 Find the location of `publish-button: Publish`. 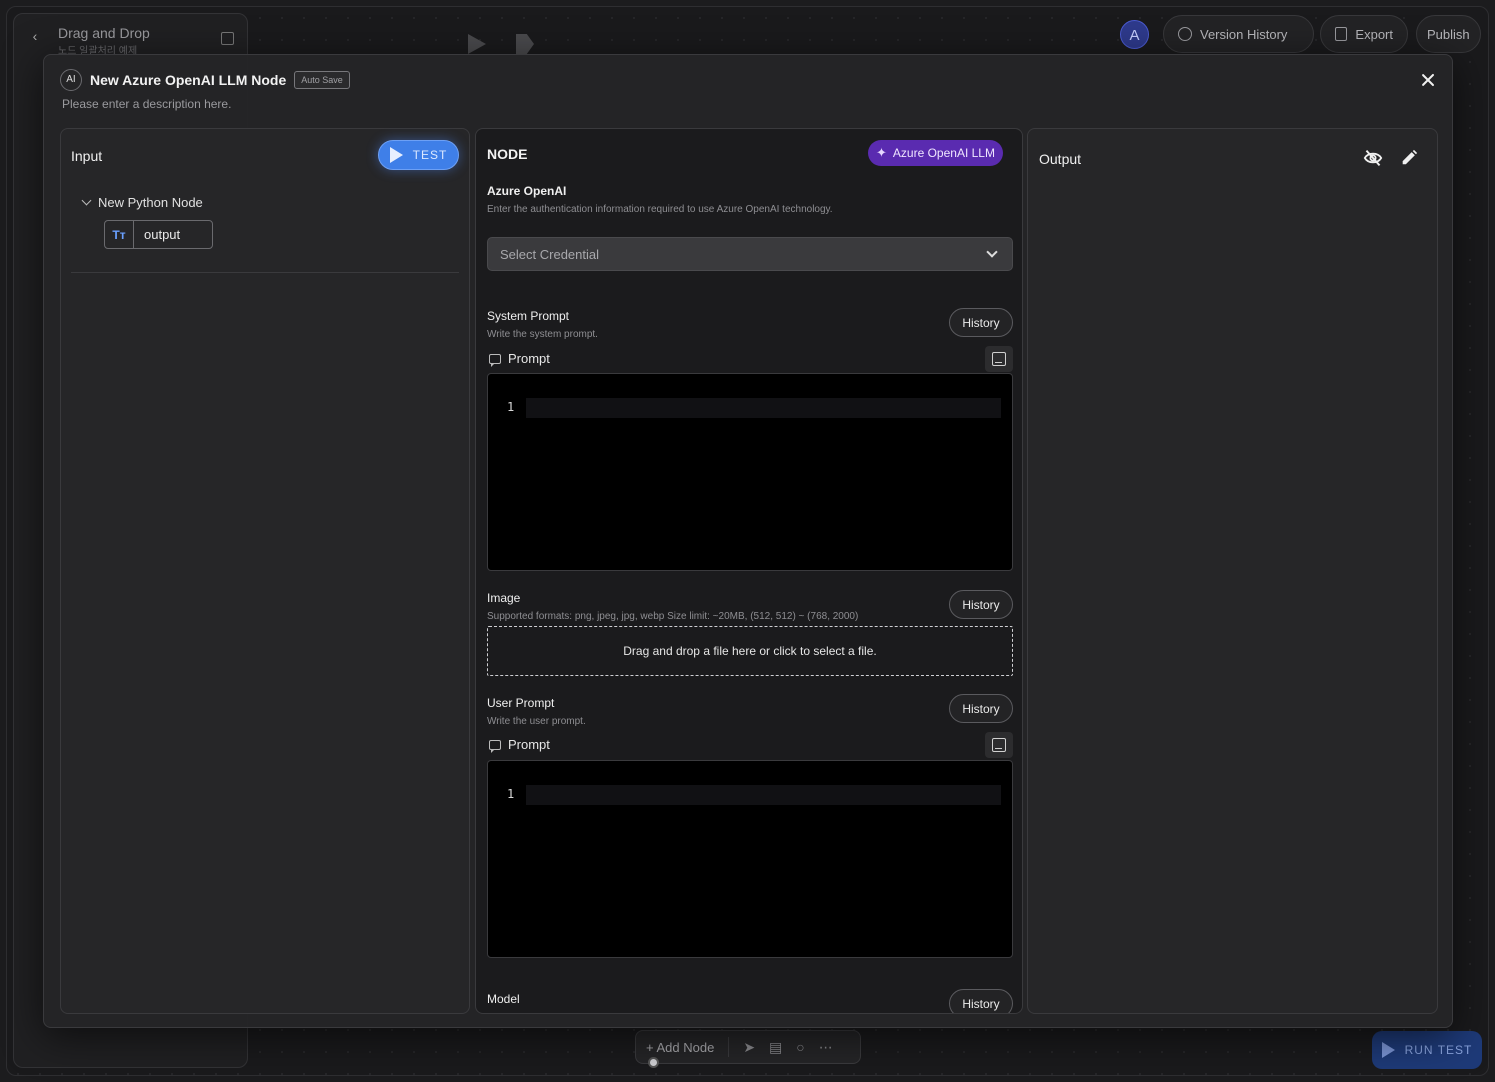

publish-button: Publish is located at coordinates (1448, 34).